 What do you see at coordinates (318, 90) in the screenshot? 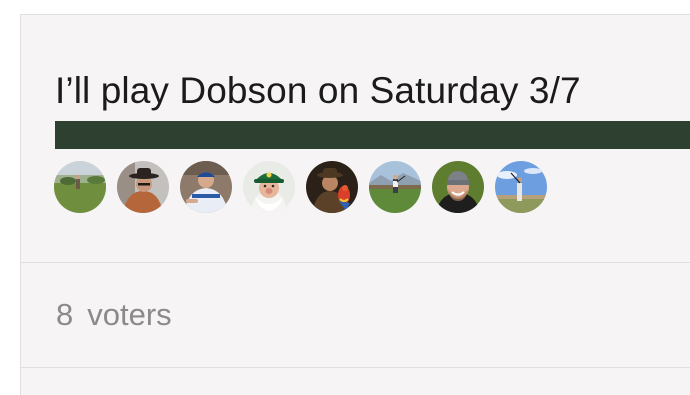
I see `poll-option-title: I’ll play Dobson on Saturday 3/7` at bounding box center [318, 90].